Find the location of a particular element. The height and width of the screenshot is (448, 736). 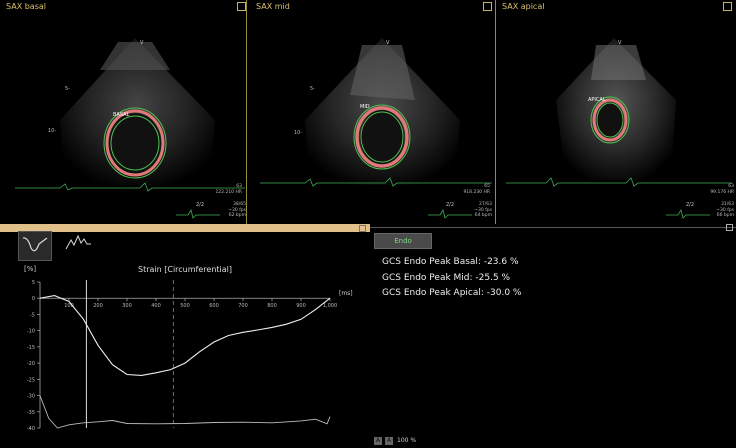

hr-readout: 99.176 HR is located at coordinates (722, 192).